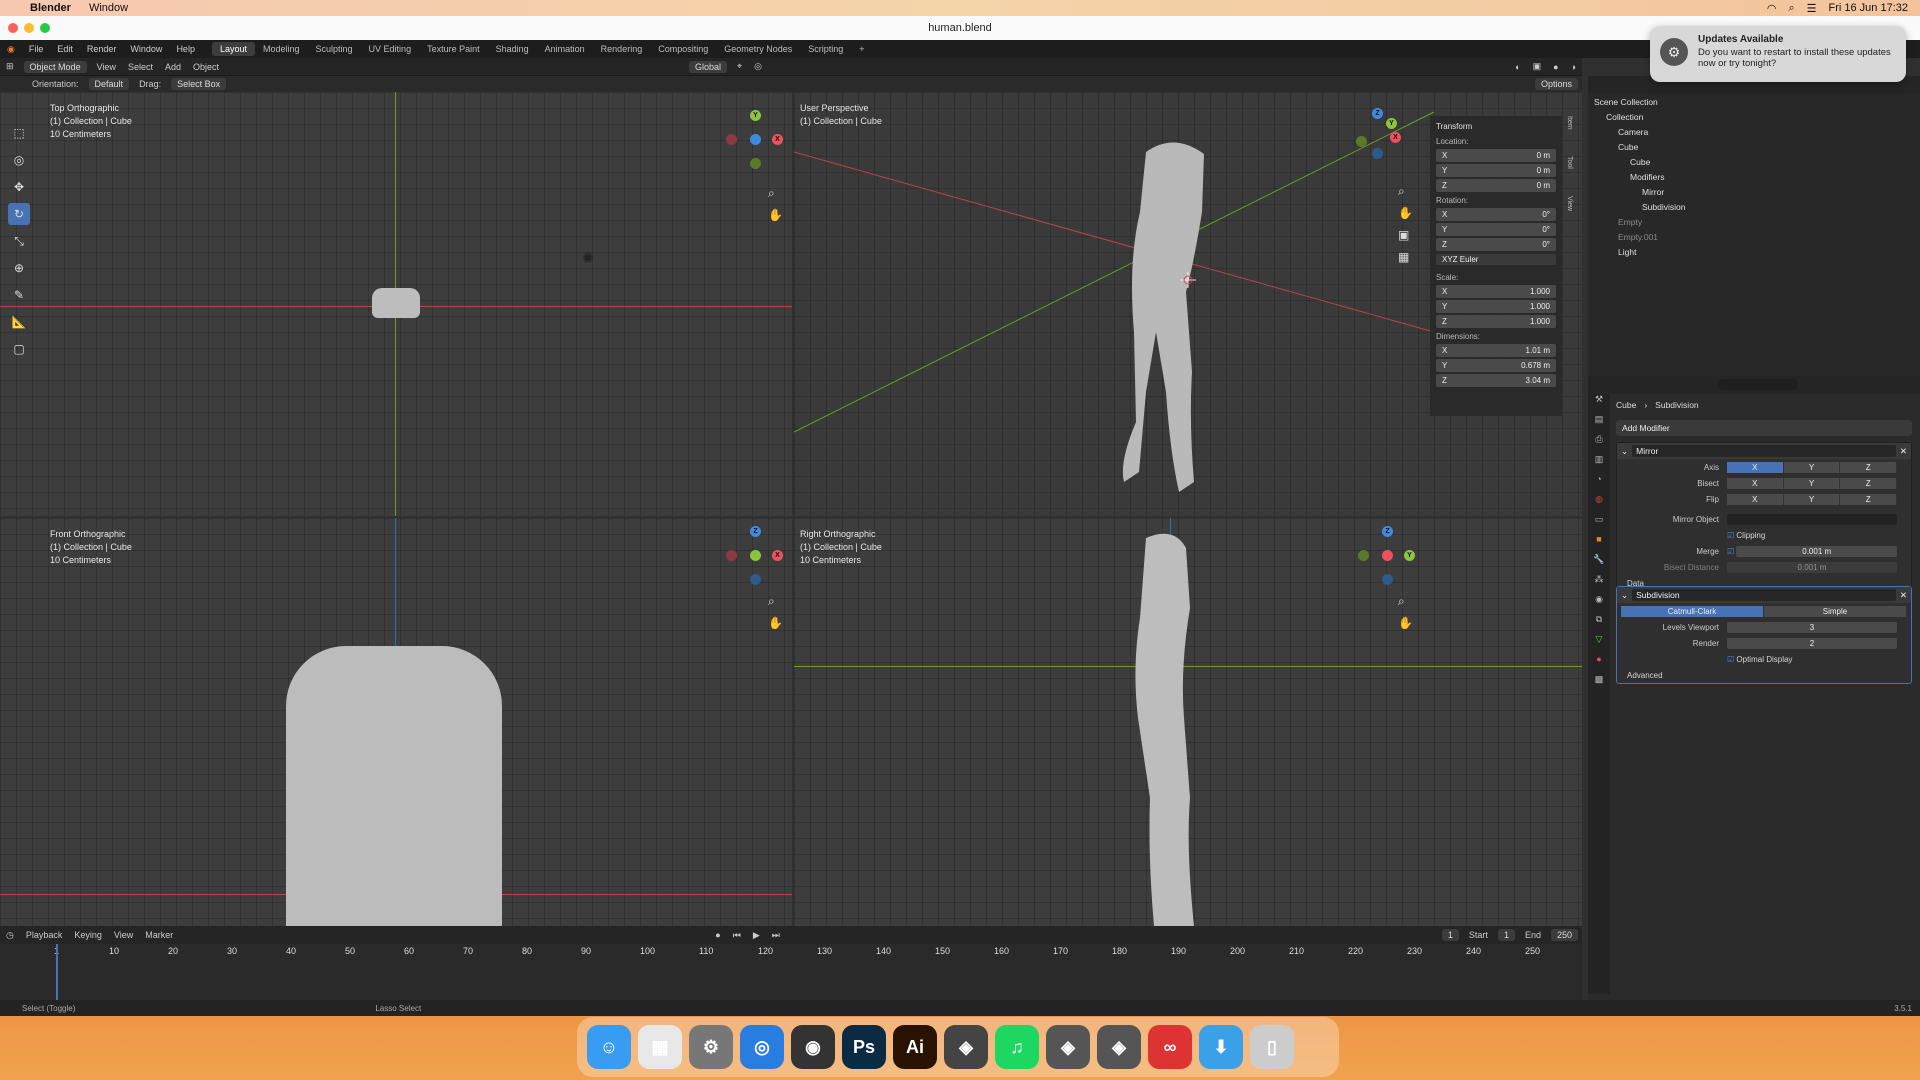  What do you see at coordinates (1599, 664) in the screenshot?
I see `material-tab-icon: ●` at bounding box center [1599, 664].